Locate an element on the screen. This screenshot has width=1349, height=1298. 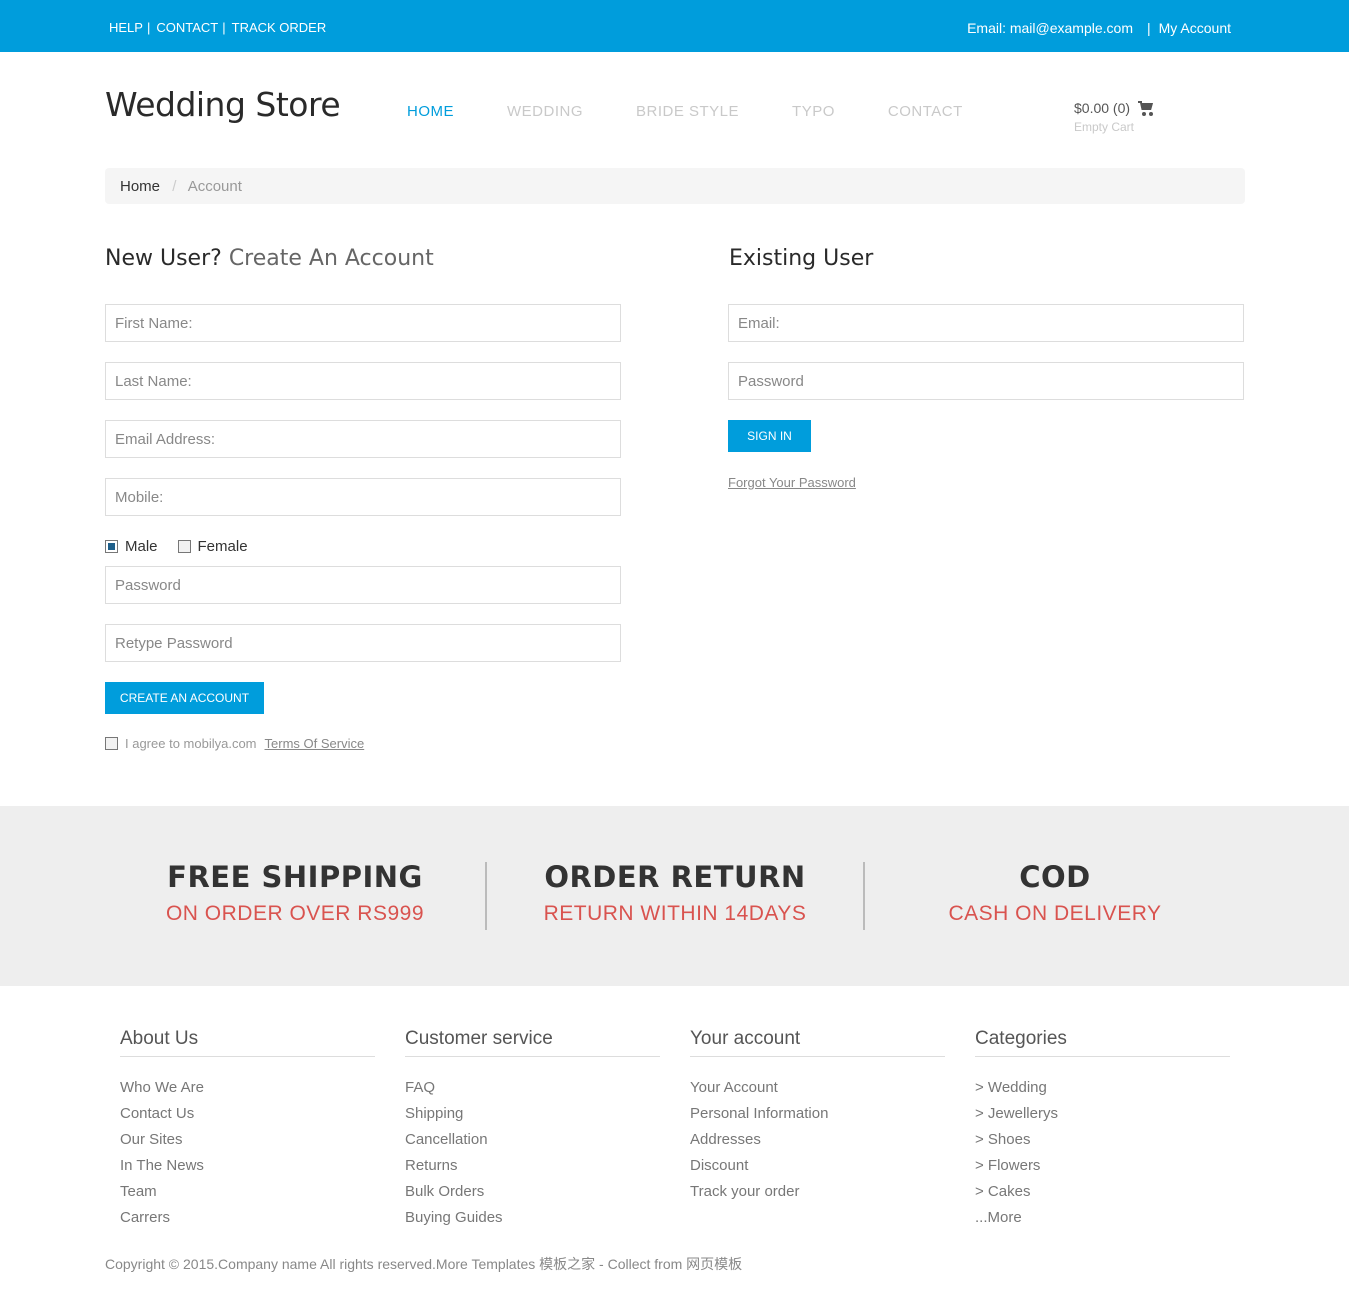
female-label: Female is located at coordinates (223, 546).